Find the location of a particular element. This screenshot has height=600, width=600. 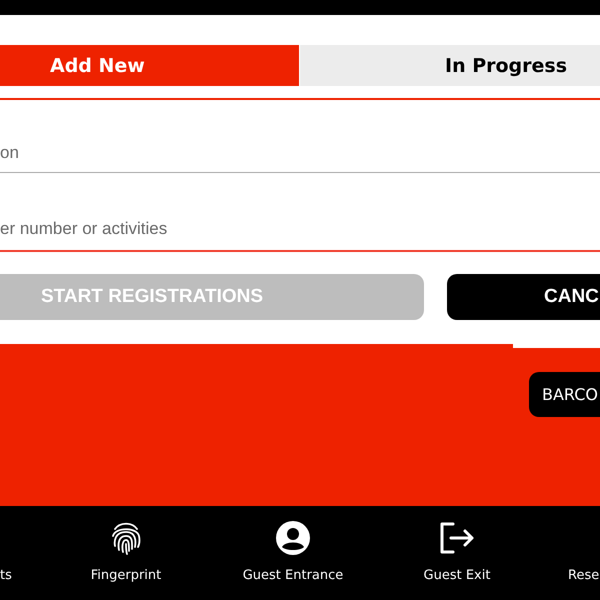

nav-label: Guest Entrance is located at coordinates (293, 575).